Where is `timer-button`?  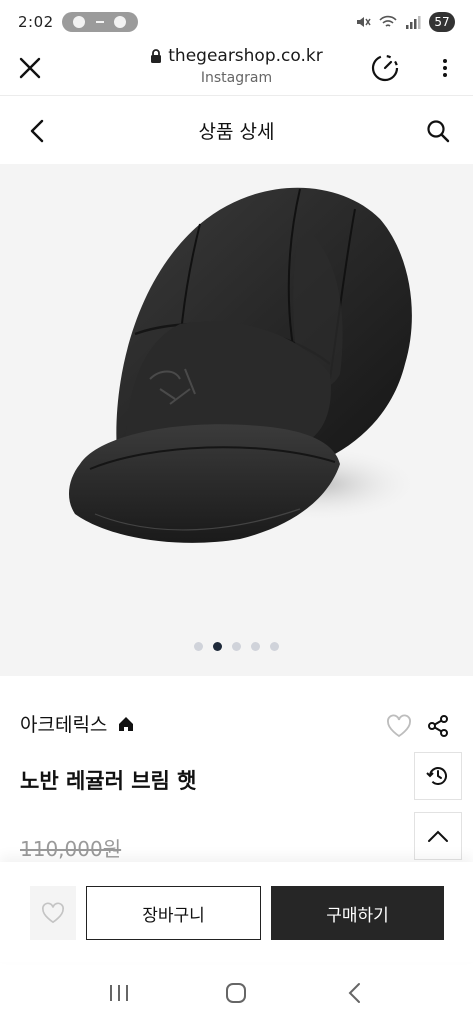
timer-button is located at coordinates (385, 68).